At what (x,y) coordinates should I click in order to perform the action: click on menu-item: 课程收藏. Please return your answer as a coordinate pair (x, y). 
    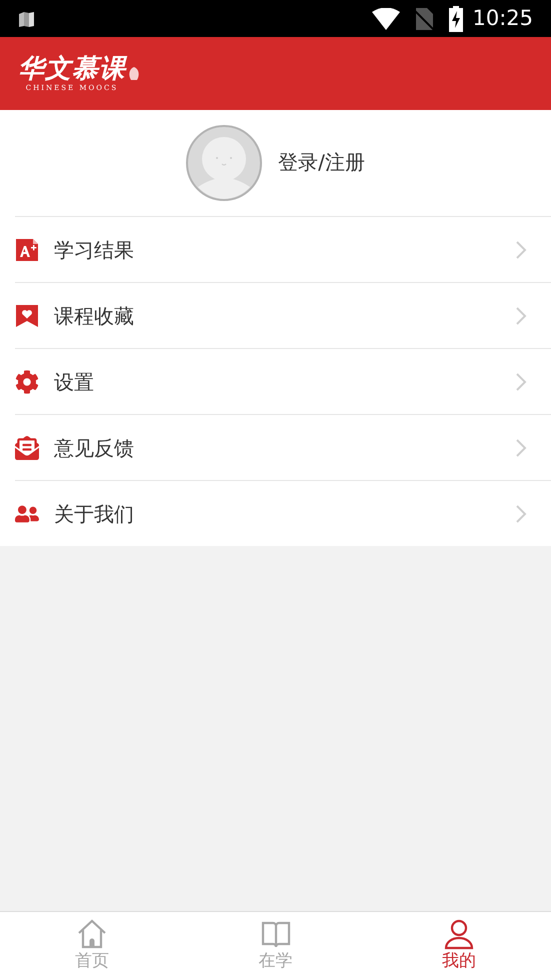
    Looking at the image, I should click on (283, 315).